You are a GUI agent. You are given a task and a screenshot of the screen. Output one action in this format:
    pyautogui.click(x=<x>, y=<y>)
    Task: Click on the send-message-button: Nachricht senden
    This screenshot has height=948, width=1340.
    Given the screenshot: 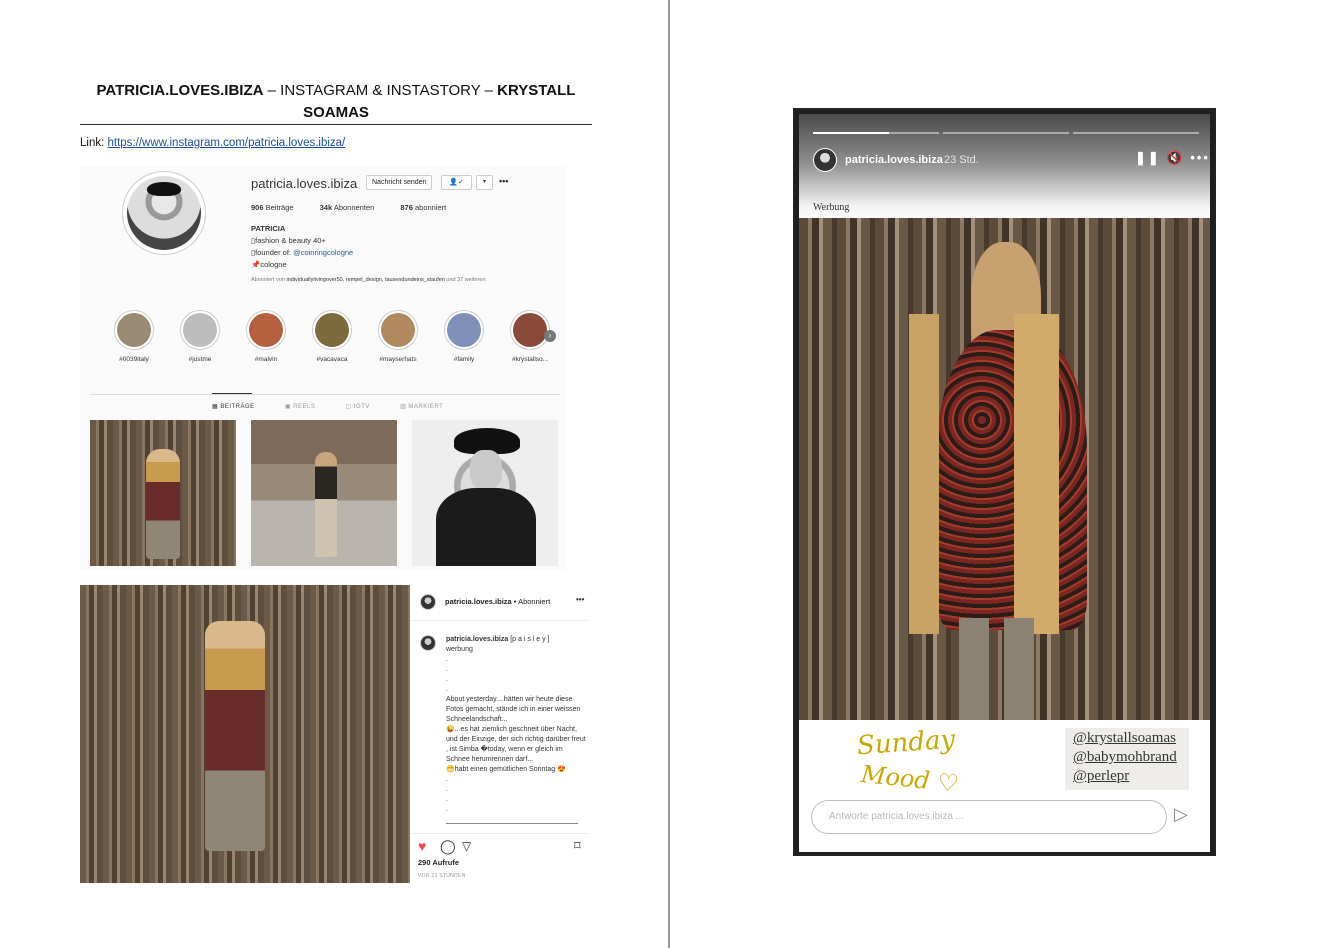 What is the action you would take?
    pyautogui.click(x=399, y=182)
    